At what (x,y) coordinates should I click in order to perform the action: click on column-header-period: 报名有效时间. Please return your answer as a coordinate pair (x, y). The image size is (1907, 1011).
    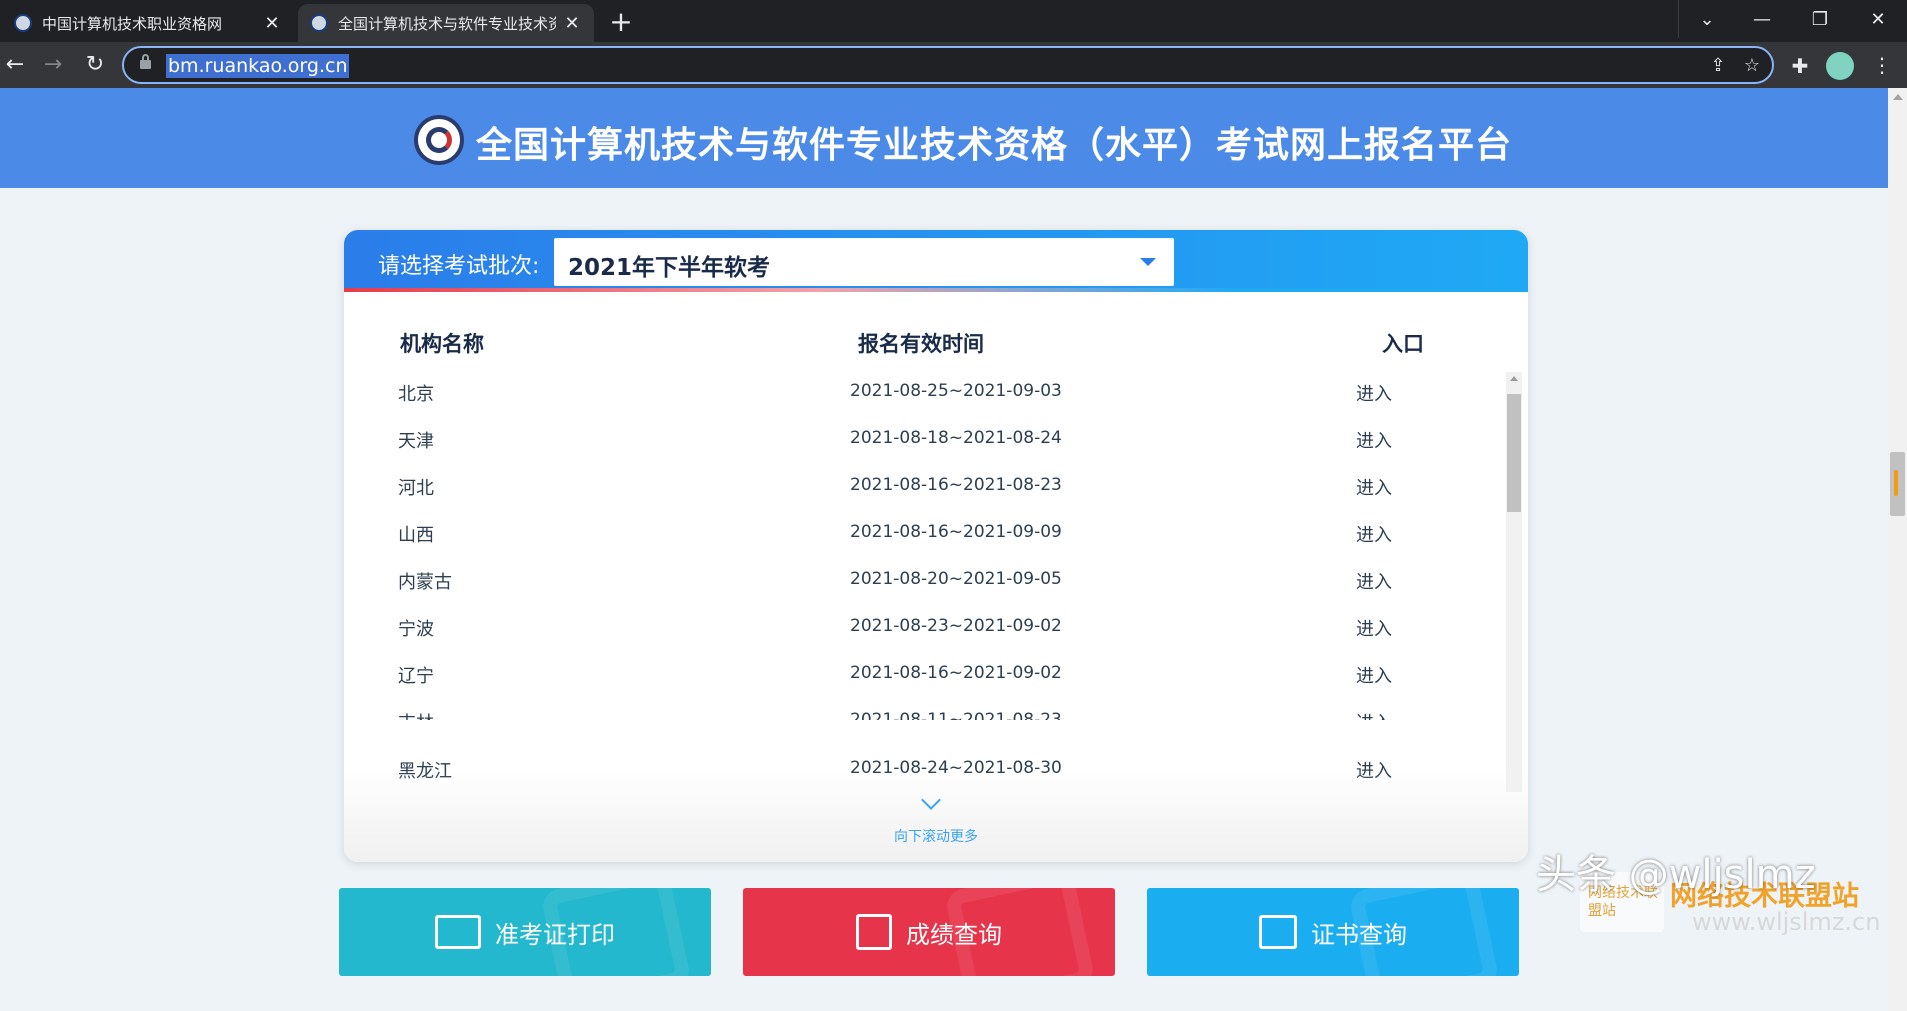
    Looking at the image, I should click on (921, 344).